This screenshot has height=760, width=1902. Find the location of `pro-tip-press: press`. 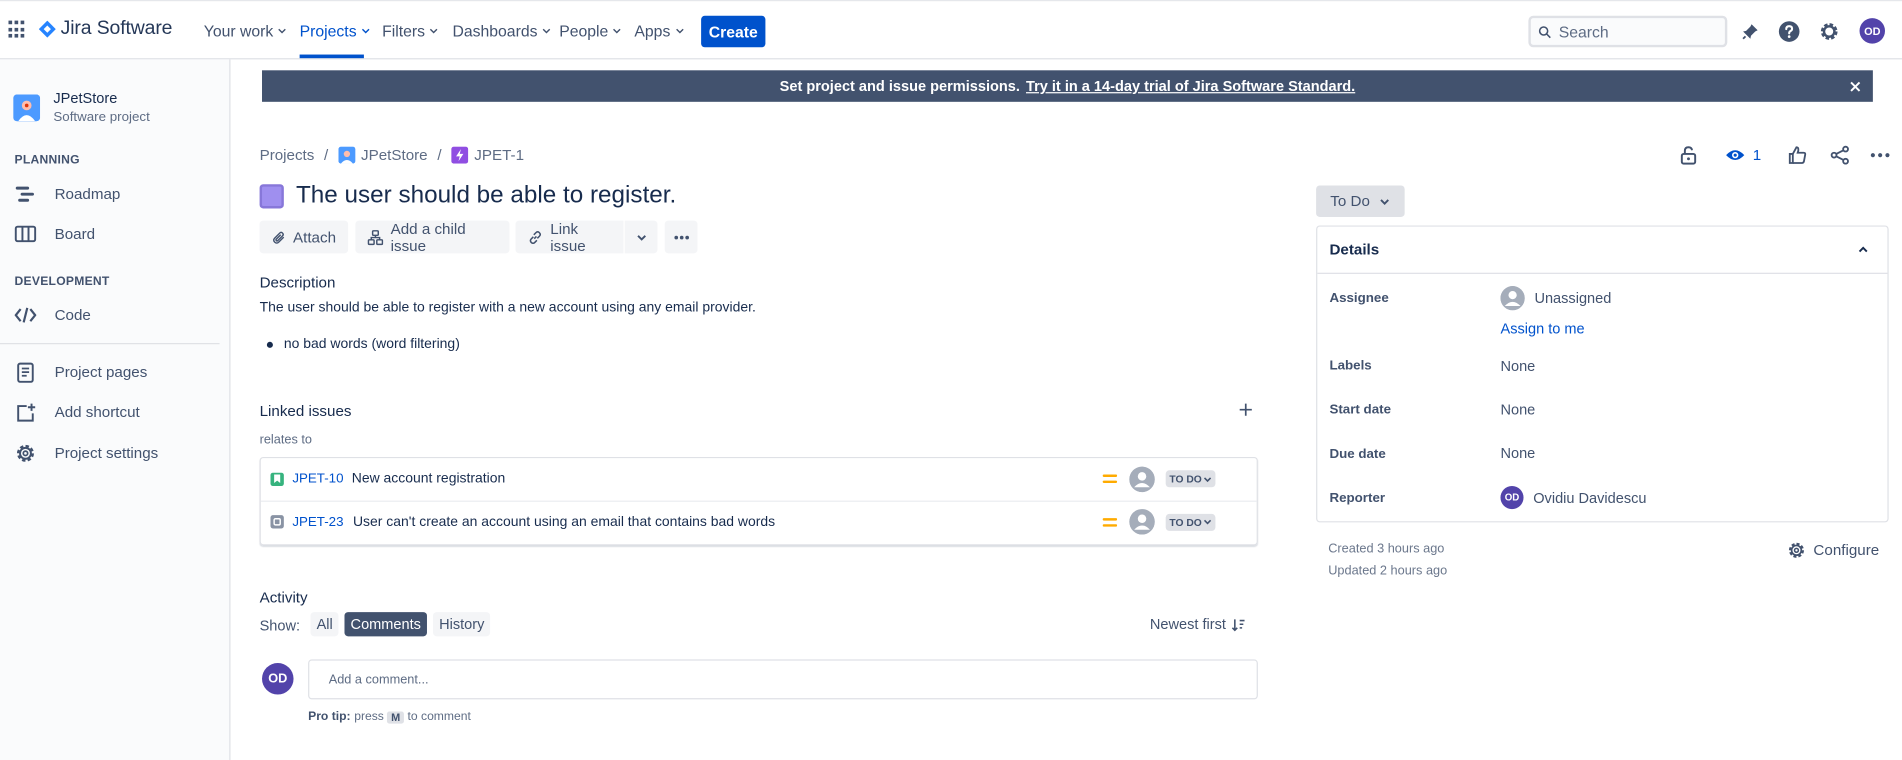

pro-tip-press: press is located at coordinates (369, 717).